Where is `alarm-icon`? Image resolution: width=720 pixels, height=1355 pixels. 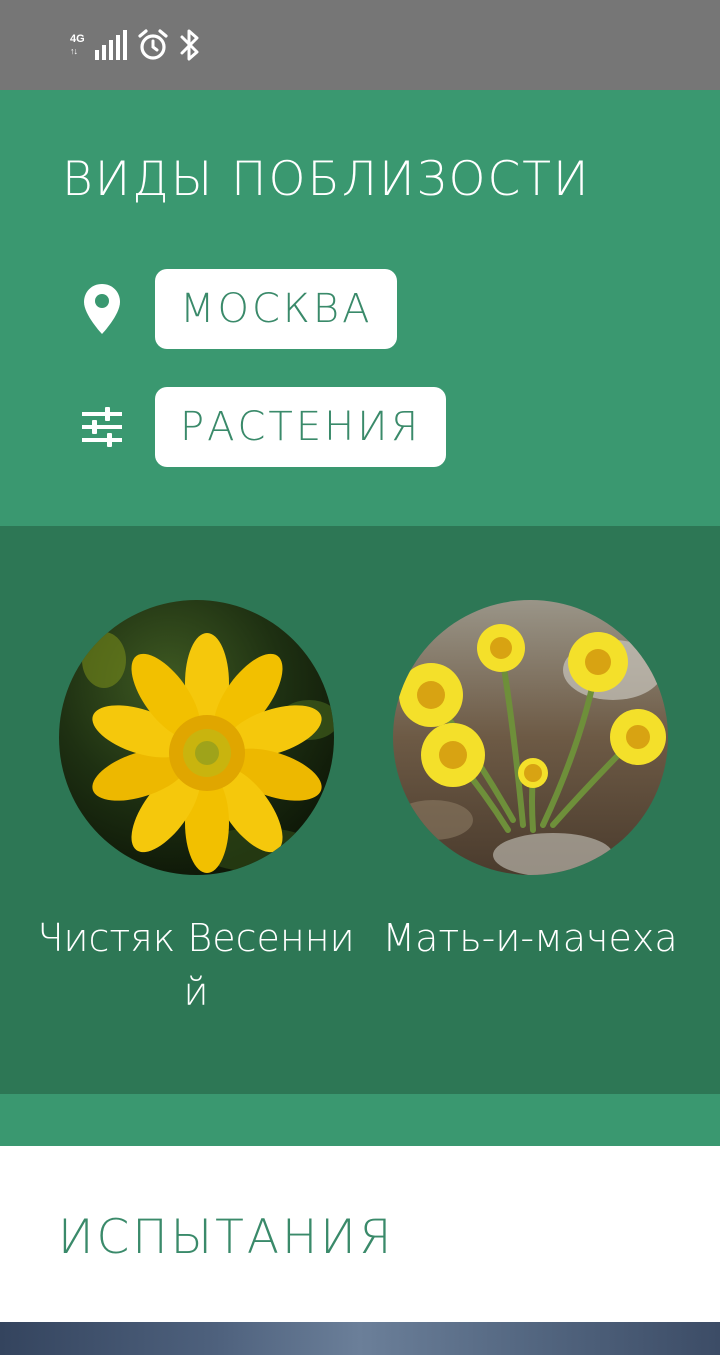 alarm-icon is located at coordinates (153, 44).